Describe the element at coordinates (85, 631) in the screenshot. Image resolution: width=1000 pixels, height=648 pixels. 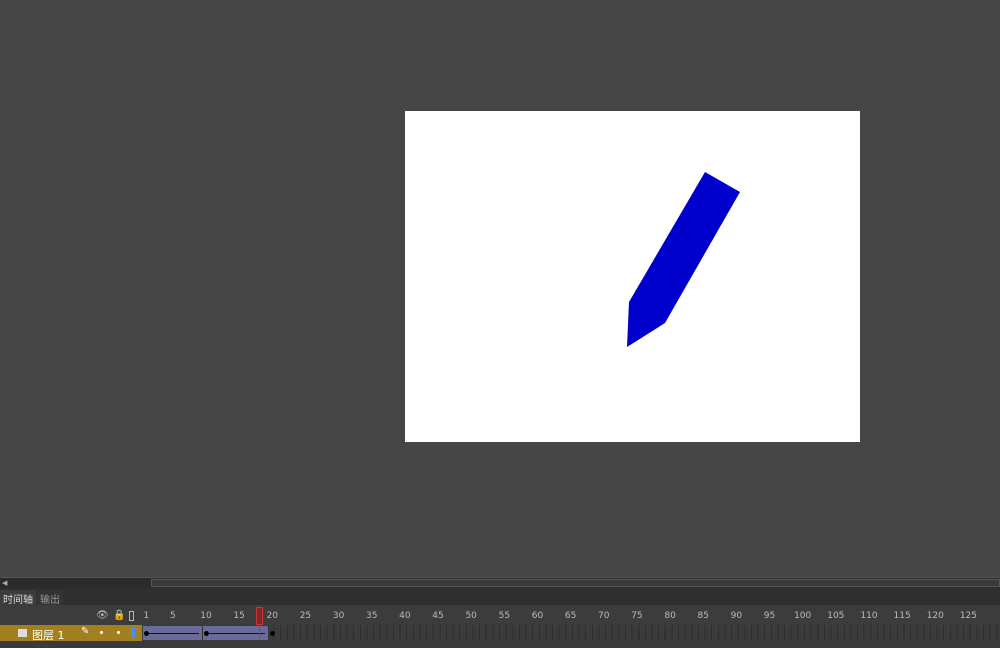
I see `pencil-edit-icon: ✎` at that location.